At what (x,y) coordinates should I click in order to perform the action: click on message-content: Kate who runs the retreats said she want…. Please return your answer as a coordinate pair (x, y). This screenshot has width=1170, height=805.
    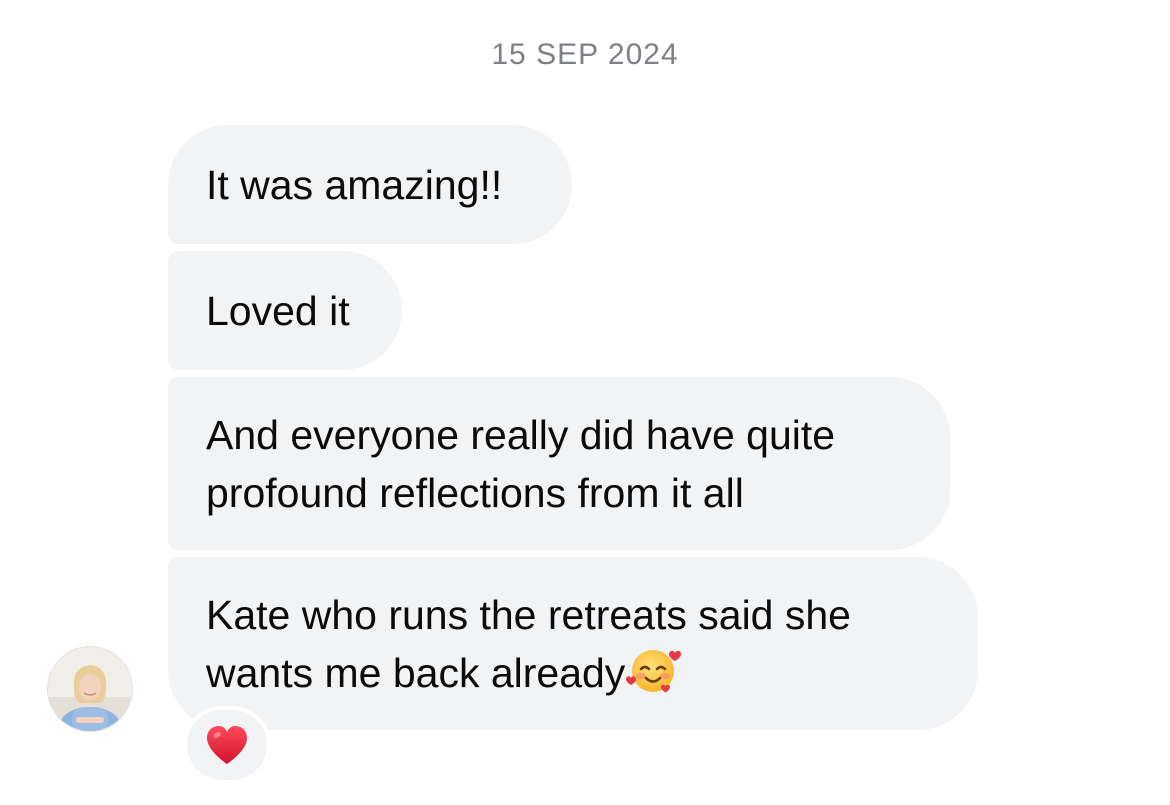
    Looking at the image, I should click on (573, 644).